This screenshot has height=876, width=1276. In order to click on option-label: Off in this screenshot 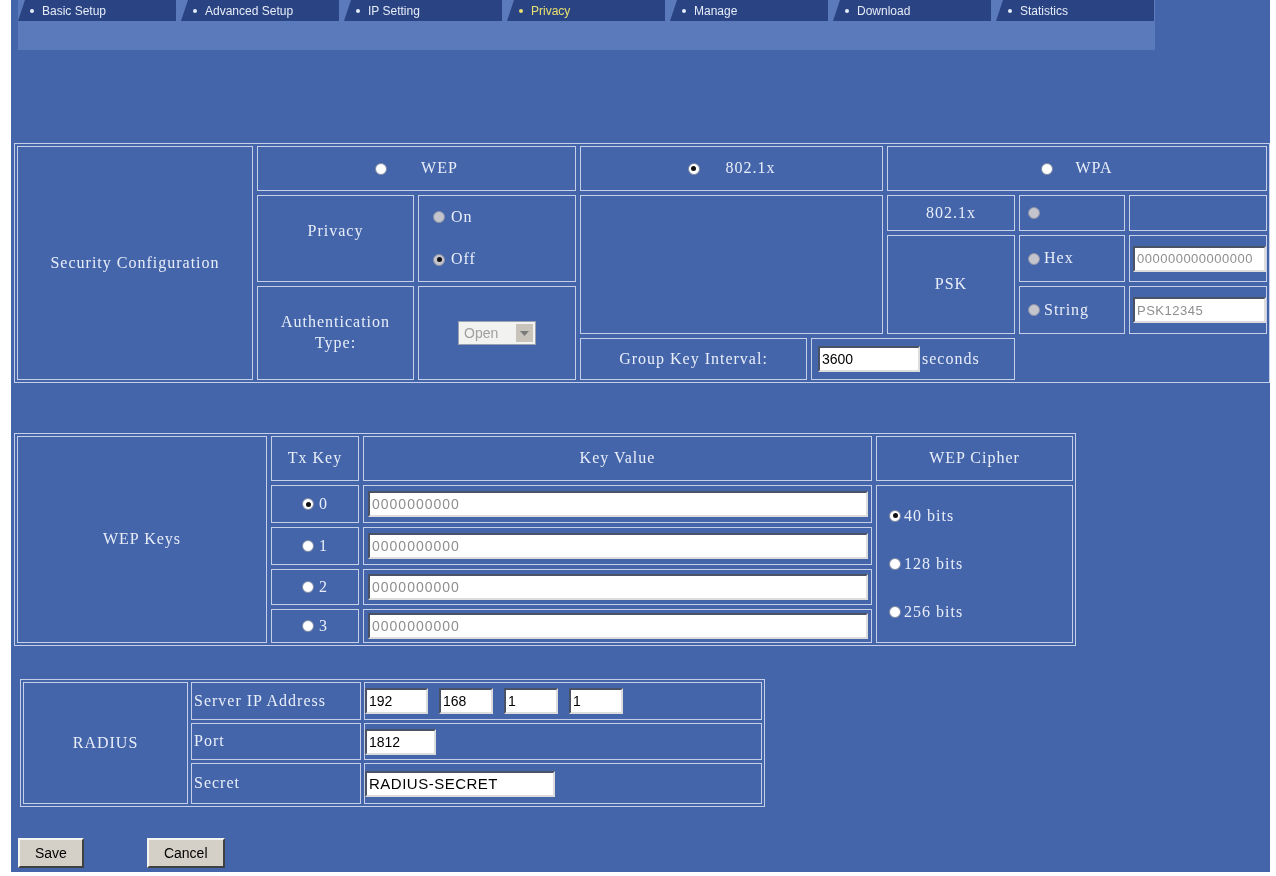, I will do `click(463, 259)`.